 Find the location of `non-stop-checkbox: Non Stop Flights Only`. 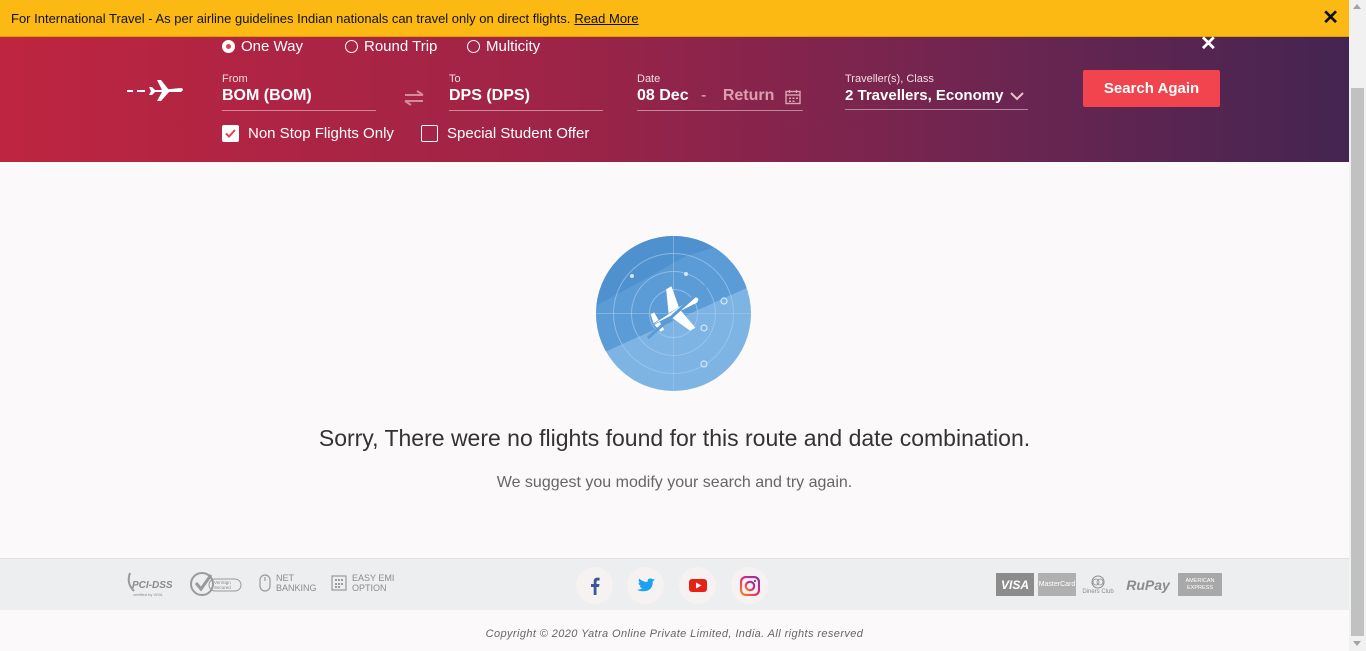

non-stop-checkbox: Non Stop Flights Only is located at coordinates (308, 133).